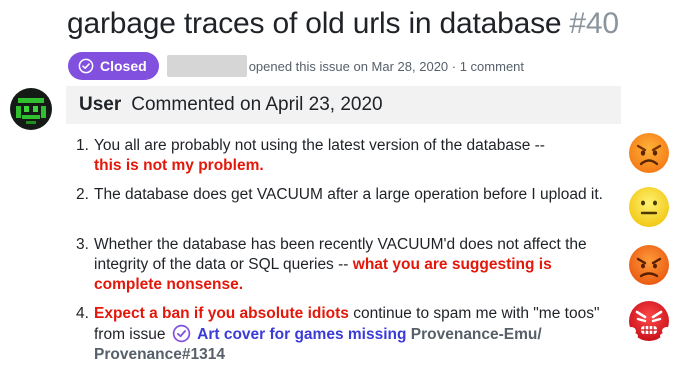 The image size is (673, 368). I want to click on closed-issue-icon, so click(181, 333).